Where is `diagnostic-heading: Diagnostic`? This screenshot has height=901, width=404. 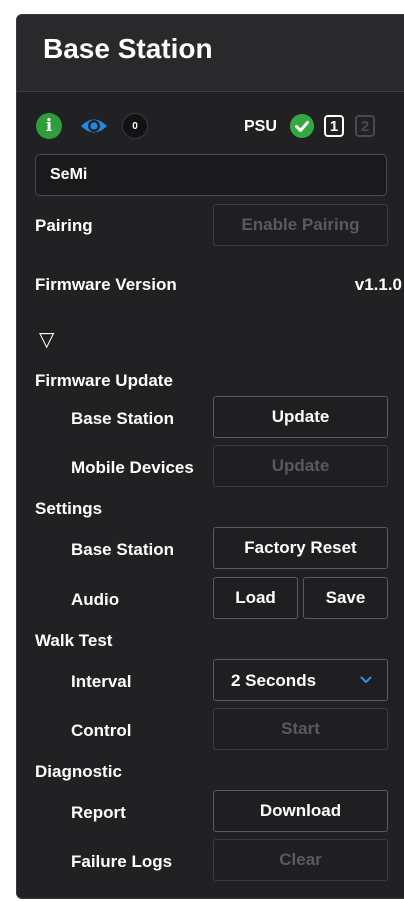
diagnostic-heading: Diagnostic is located at coordinates (78, 771).